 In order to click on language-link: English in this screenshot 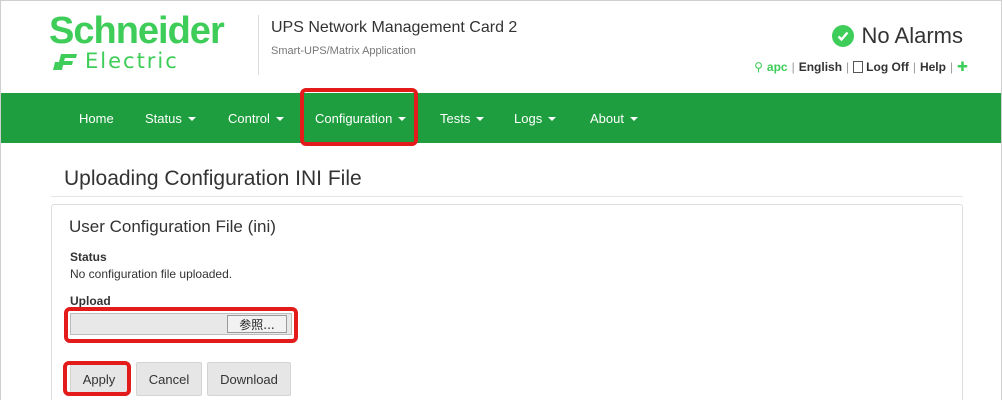, I will do `click(820, 67)`.